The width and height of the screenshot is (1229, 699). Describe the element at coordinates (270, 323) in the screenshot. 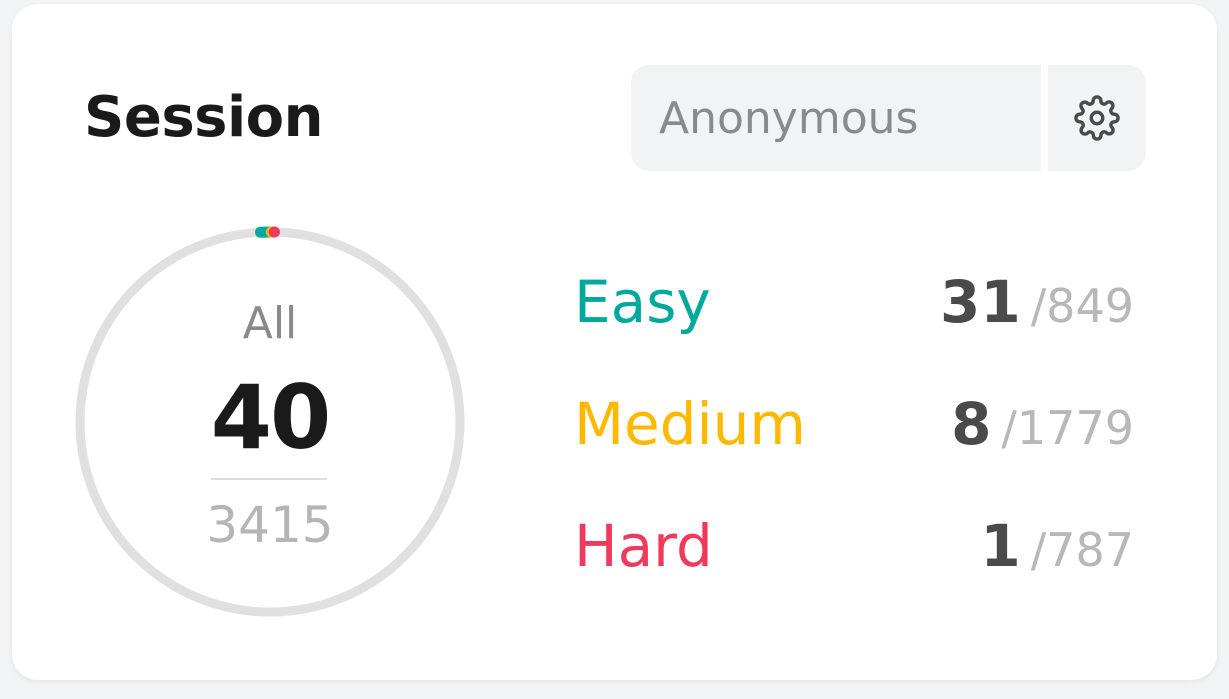

I see `ring-all-label: All` at that location.